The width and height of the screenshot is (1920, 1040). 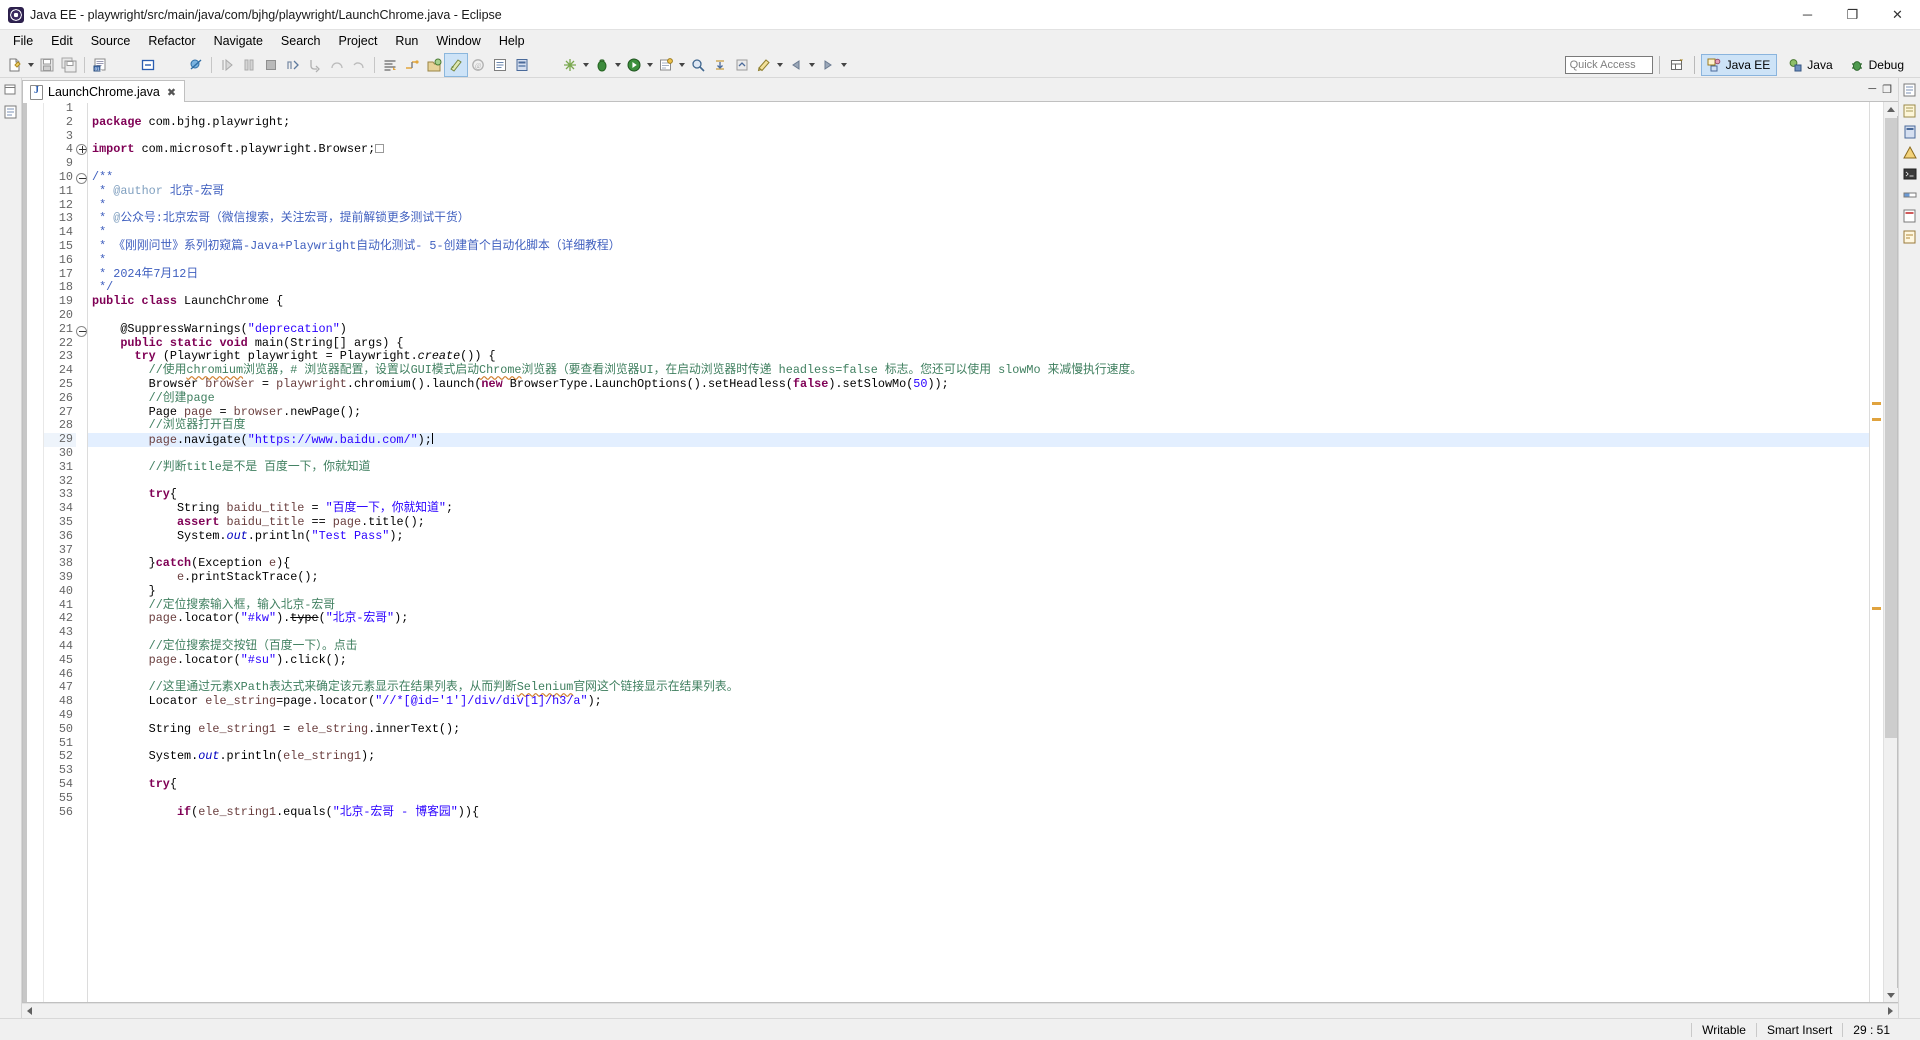 I want to click on back-dropdown-icon, so click(x=812, y=65).